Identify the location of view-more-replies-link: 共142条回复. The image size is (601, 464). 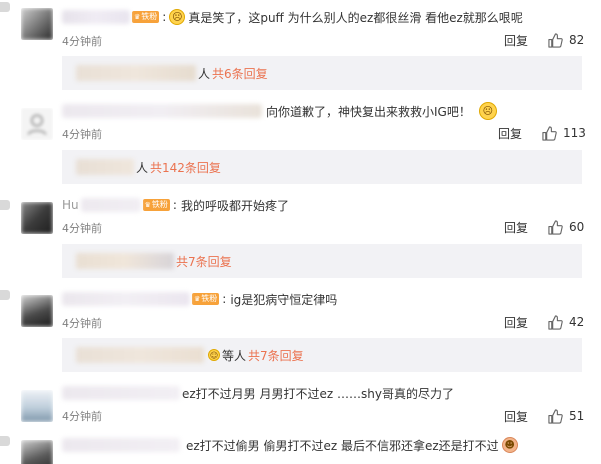
(185, 167).